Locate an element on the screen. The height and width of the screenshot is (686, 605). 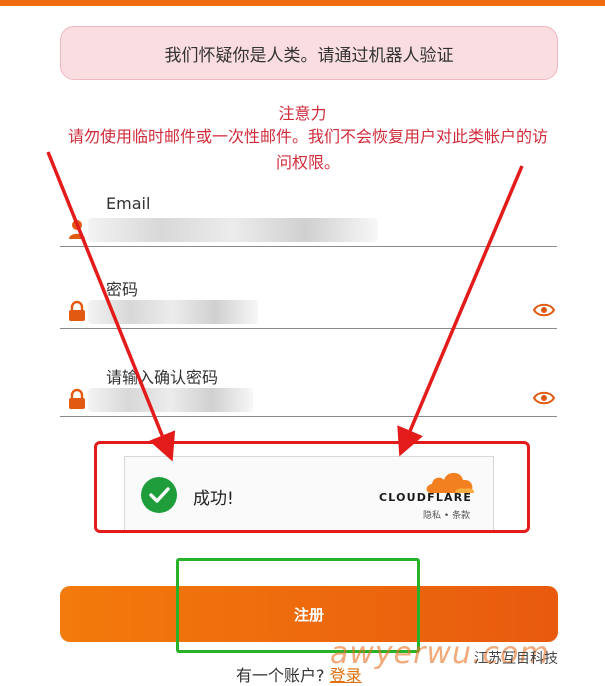
password-input is located at coordinates (173, 312).